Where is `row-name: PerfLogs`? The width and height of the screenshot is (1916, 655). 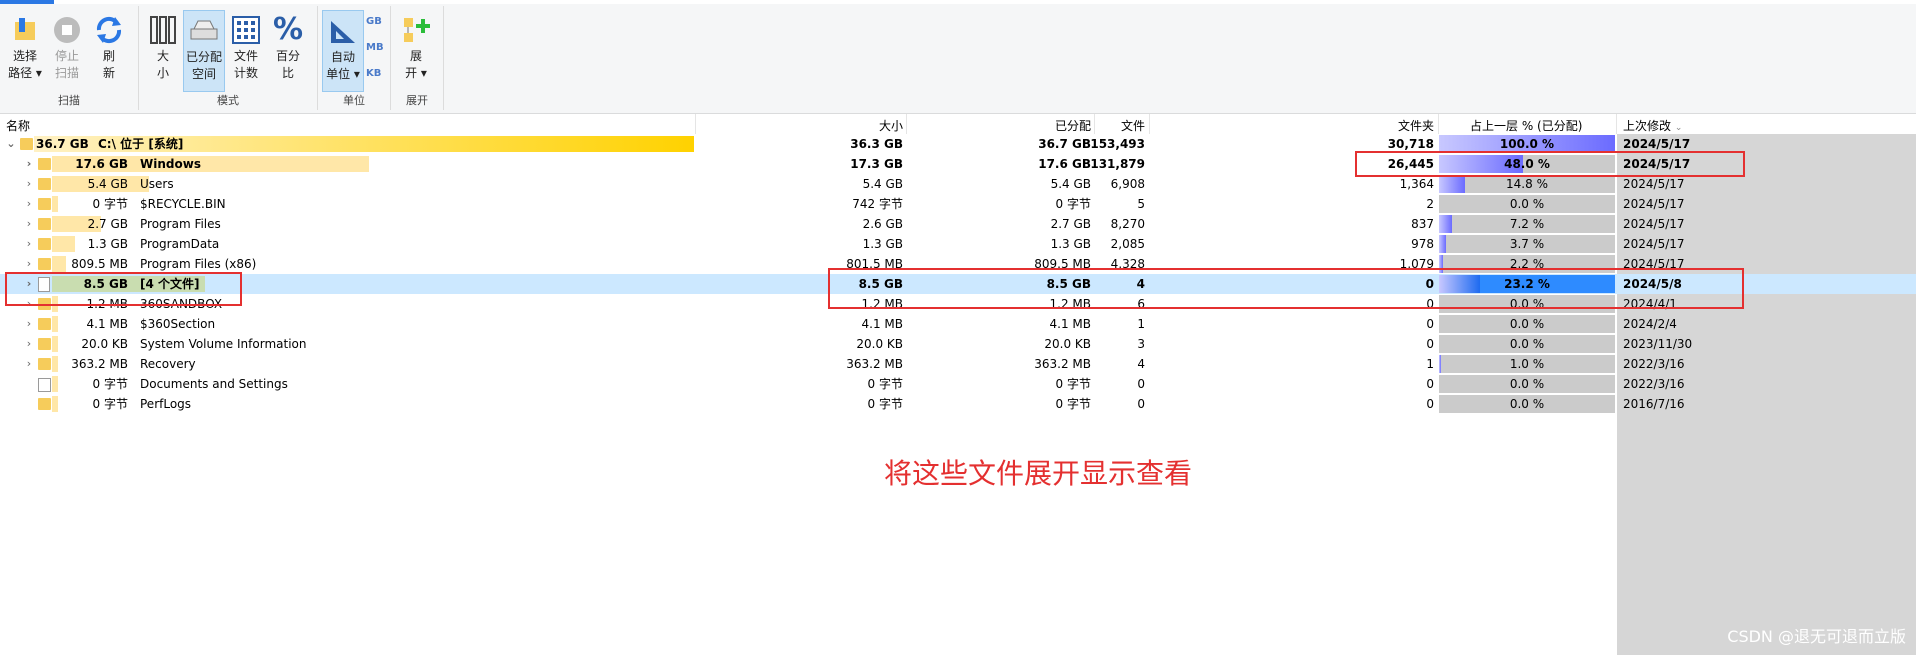 row-name: PerfLogs is located at coordinates (166, 404).